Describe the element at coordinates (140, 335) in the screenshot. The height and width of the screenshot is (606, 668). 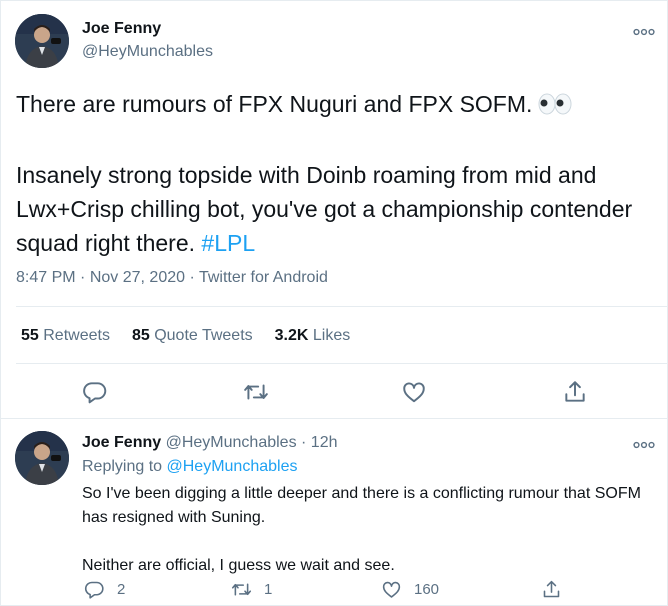
I see `quotes-count: 85` at that location.